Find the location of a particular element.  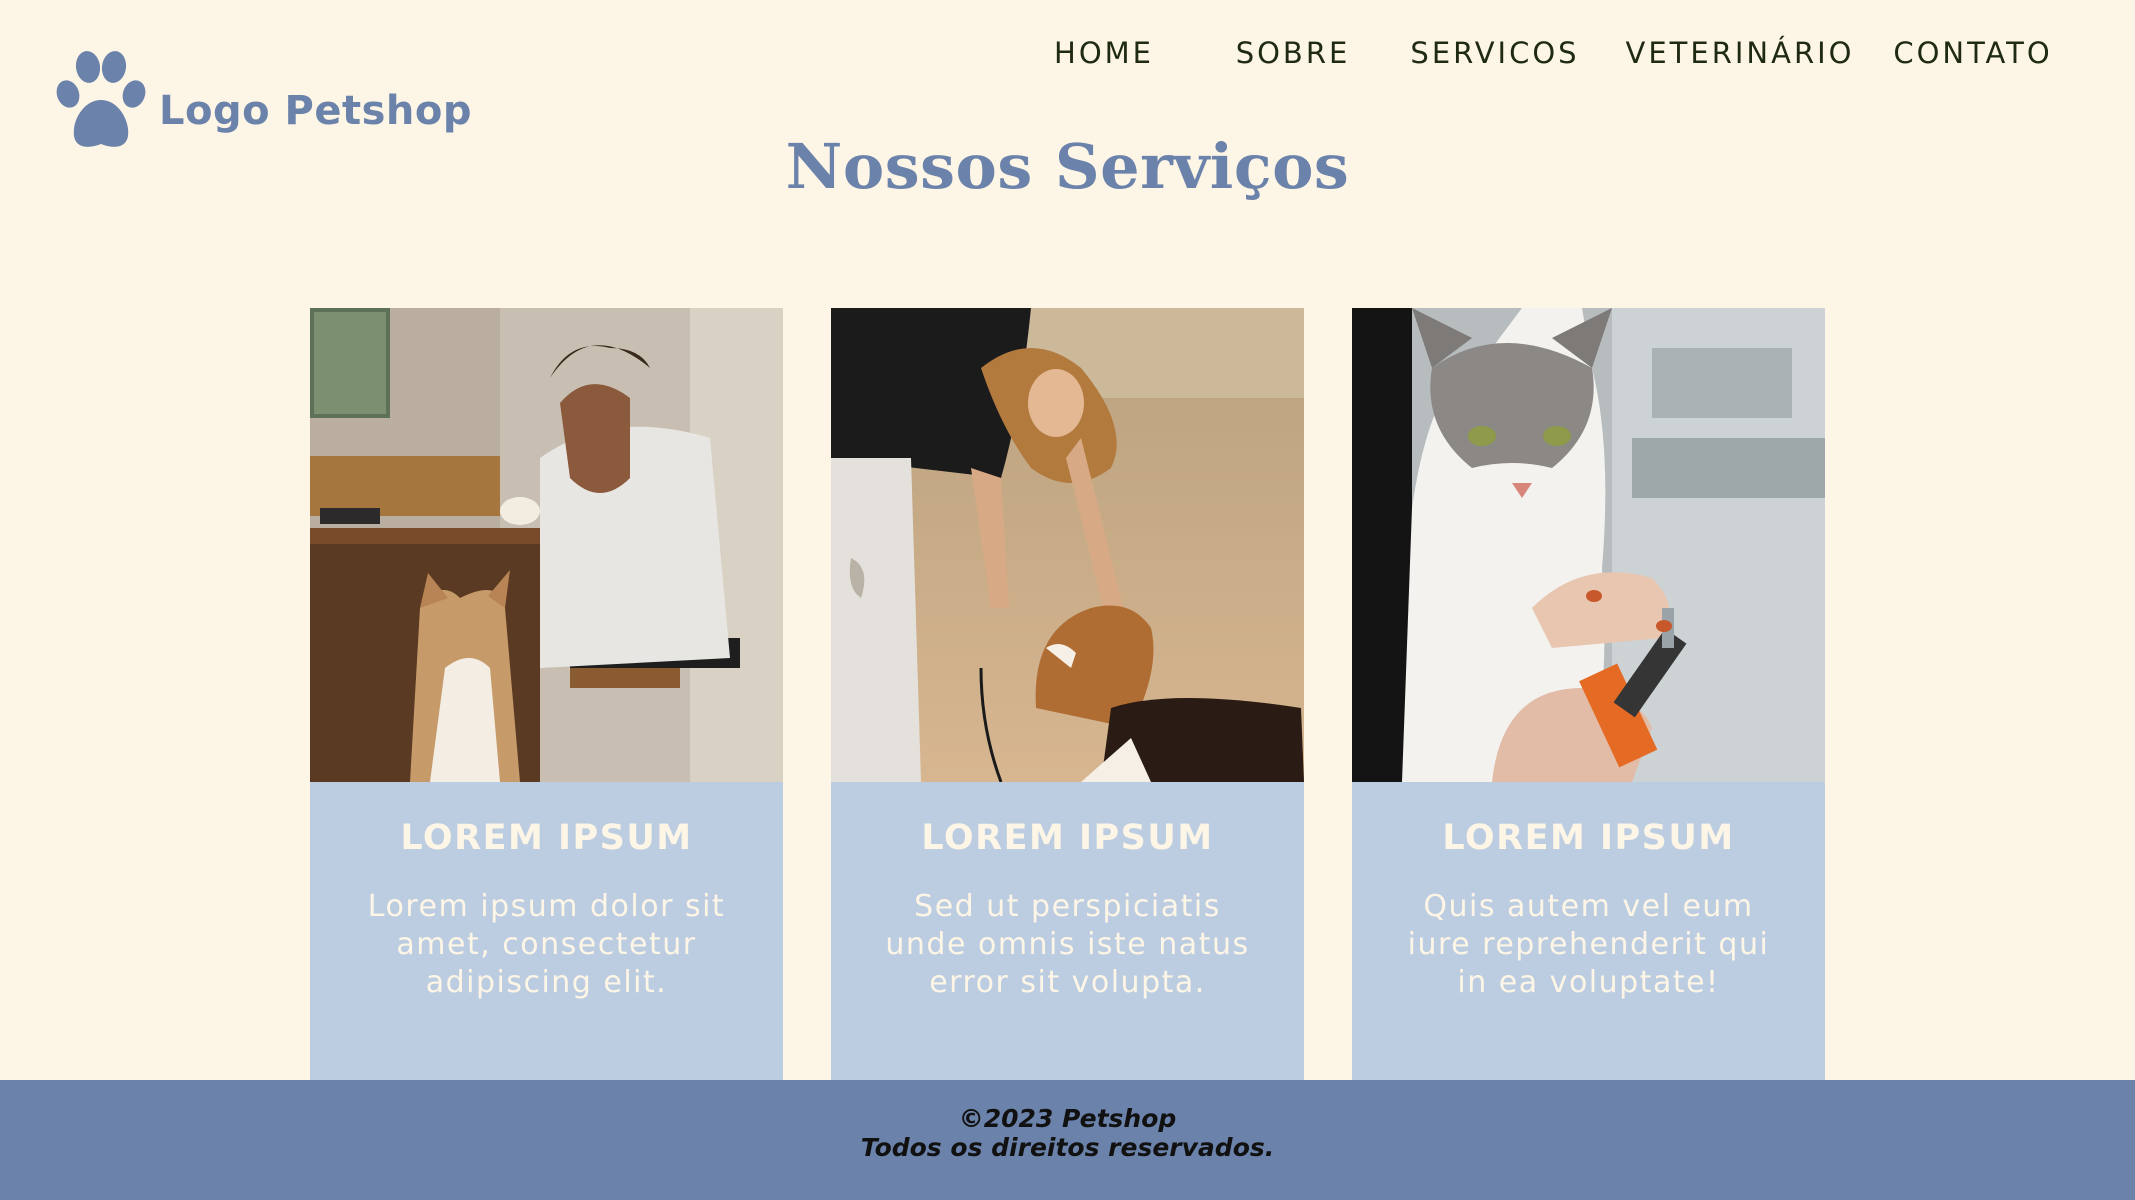

nav-item-veterinario: VETERINÁRIO is located at coordinates (1740, 53).